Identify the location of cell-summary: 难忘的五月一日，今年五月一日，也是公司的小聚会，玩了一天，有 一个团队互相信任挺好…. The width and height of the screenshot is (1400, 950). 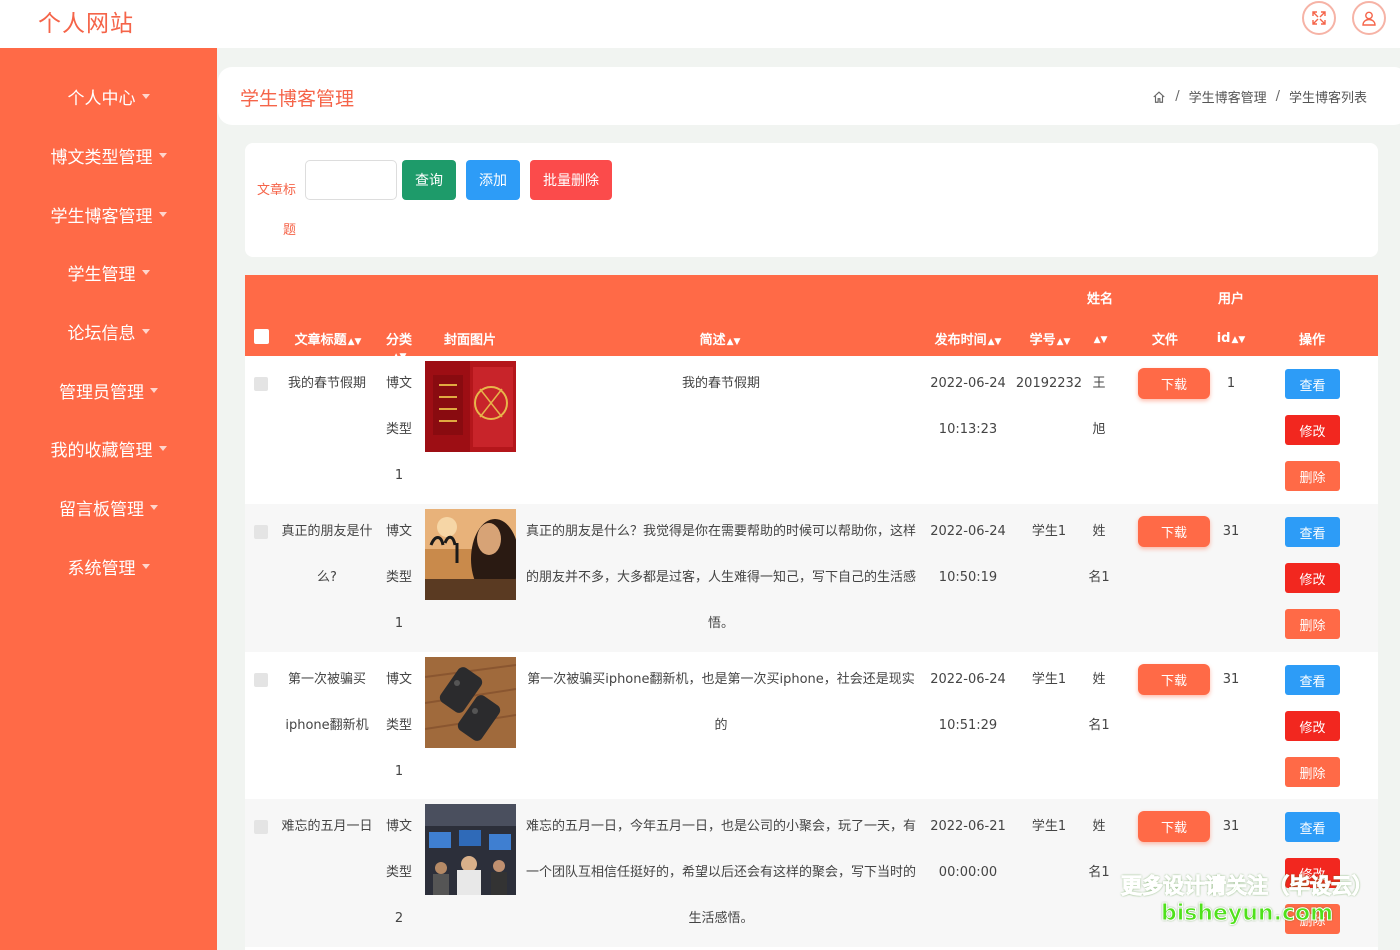
(720, 872).